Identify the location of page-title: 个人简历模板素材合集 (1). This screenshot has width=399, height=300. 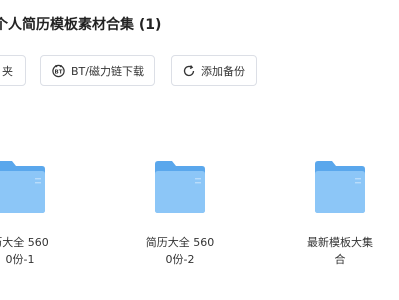
(81, 25).